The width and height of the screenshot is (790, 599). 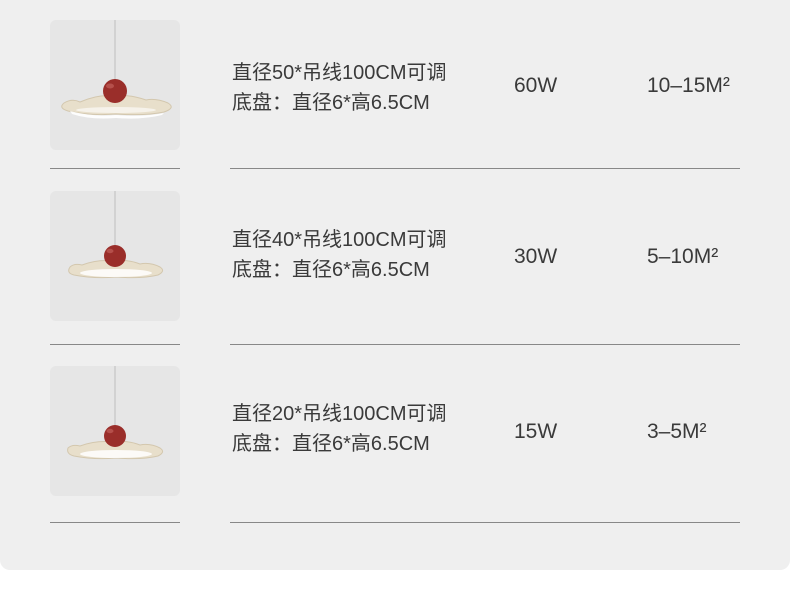 I want to click on spec-text: 直径40*吊线100CM可调 底盘：直径6*高6.5CM, so click(x=372, y=255).